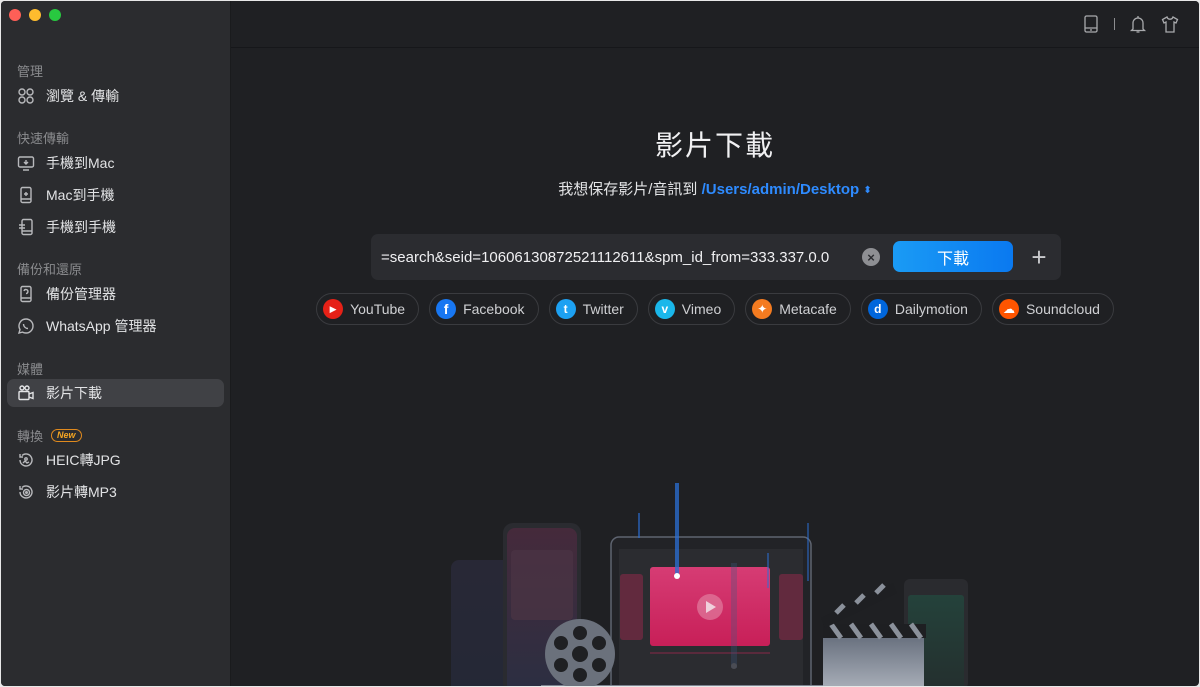 The image size is (1200, 687). Describe the element at coordinates (494, 309) in the screenshot. I see `site-label: Facebook` at that location.